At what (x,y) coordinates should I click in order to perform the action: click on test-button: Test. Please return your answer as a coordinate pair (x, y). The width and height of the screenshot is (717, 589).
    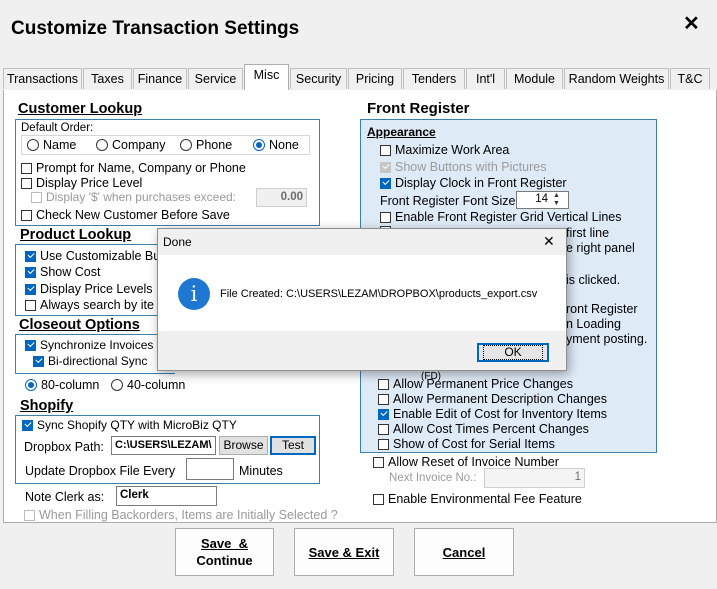
    Looking at the image, I should click on (293, 445).